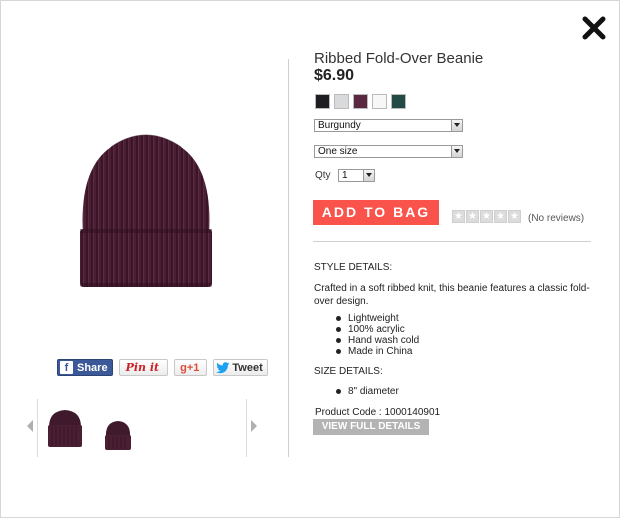  Describe the element at coordinates (146, 210) in the screenshot. I see `product-image` at that location.